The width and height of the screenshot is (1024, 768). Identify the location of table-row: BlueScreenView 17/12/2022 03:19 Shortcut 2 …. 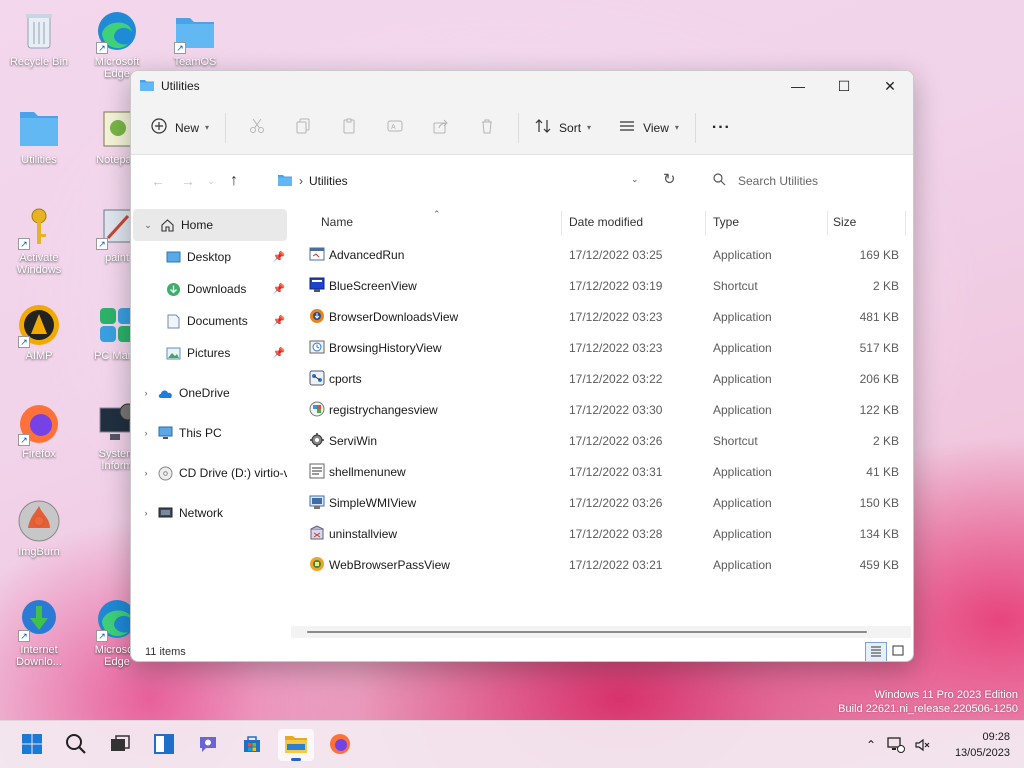
(605, 285).